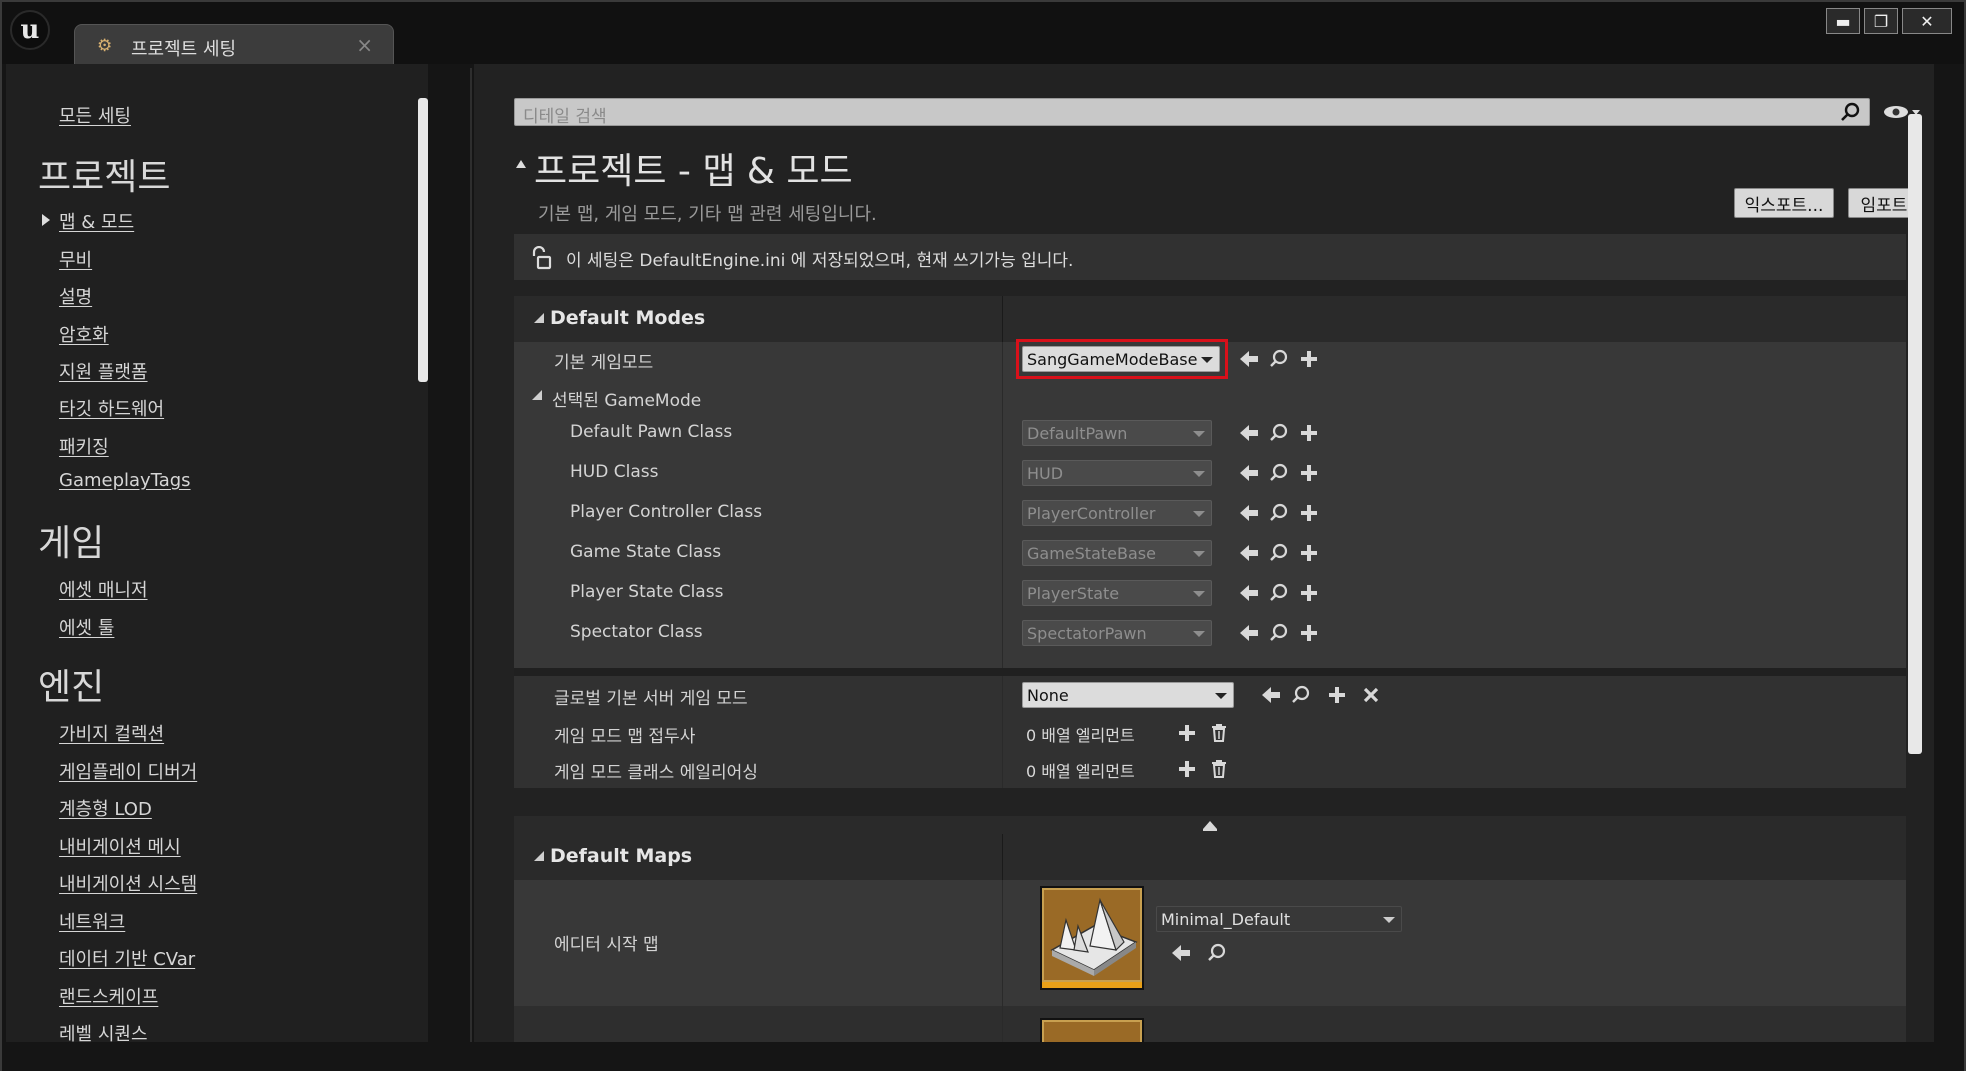 The width and height of the screenshot is (1966, 1071). What do you see at coordinates (1371, 695) in the screenshot?
I see `clear-x-icon` at bounding box center [1371, 695].